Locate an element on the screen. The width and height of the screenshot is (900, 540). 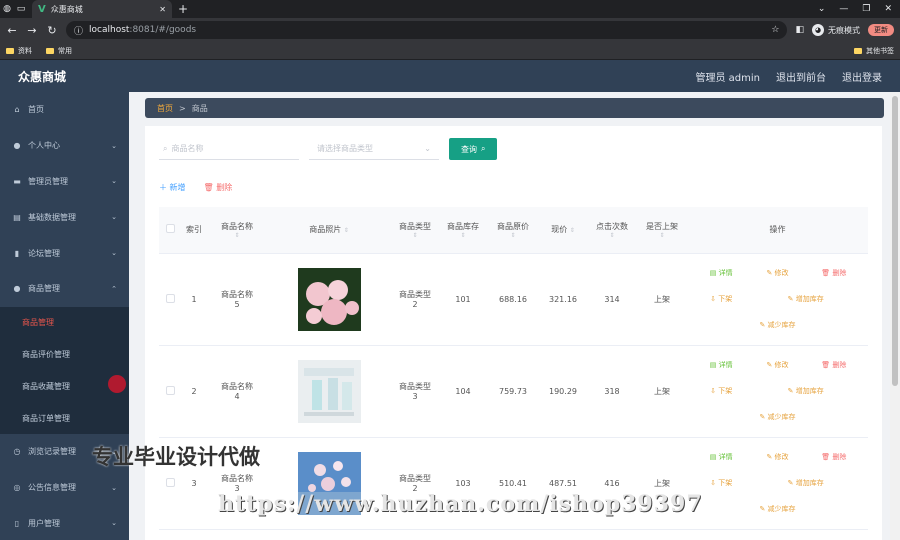
sidebar-item: ▬ 管理员管理 ⌄ is located at coordinates (64, 182).